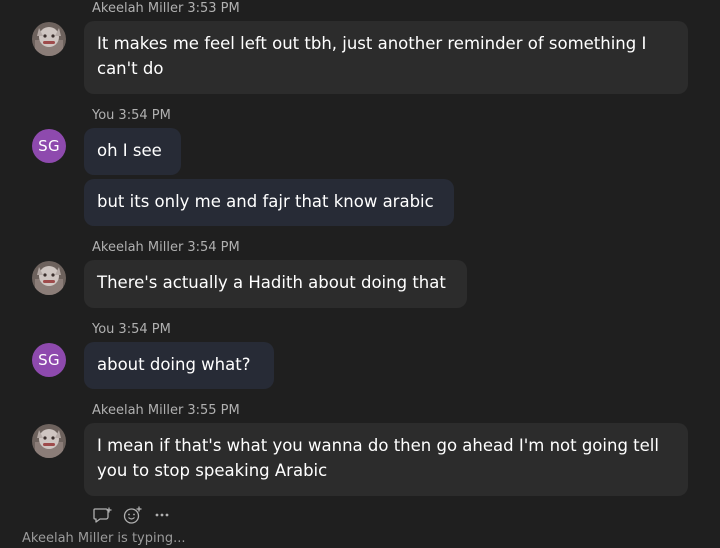 The height and width of the screenshot is (548, 720). What do you see at coordinates (132, 515) in the screenshot?
I see `emoji-react-icon` at bounding box center [132, 515].